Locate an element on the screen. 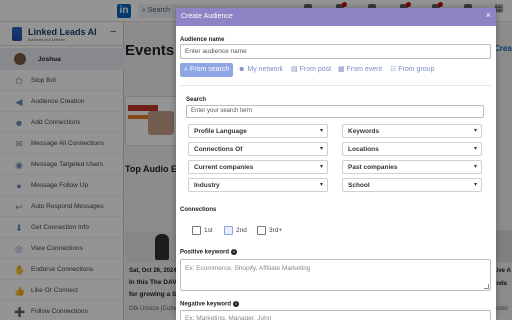  filter-locations: Locations ▾ is located at coordinates (412, 149).